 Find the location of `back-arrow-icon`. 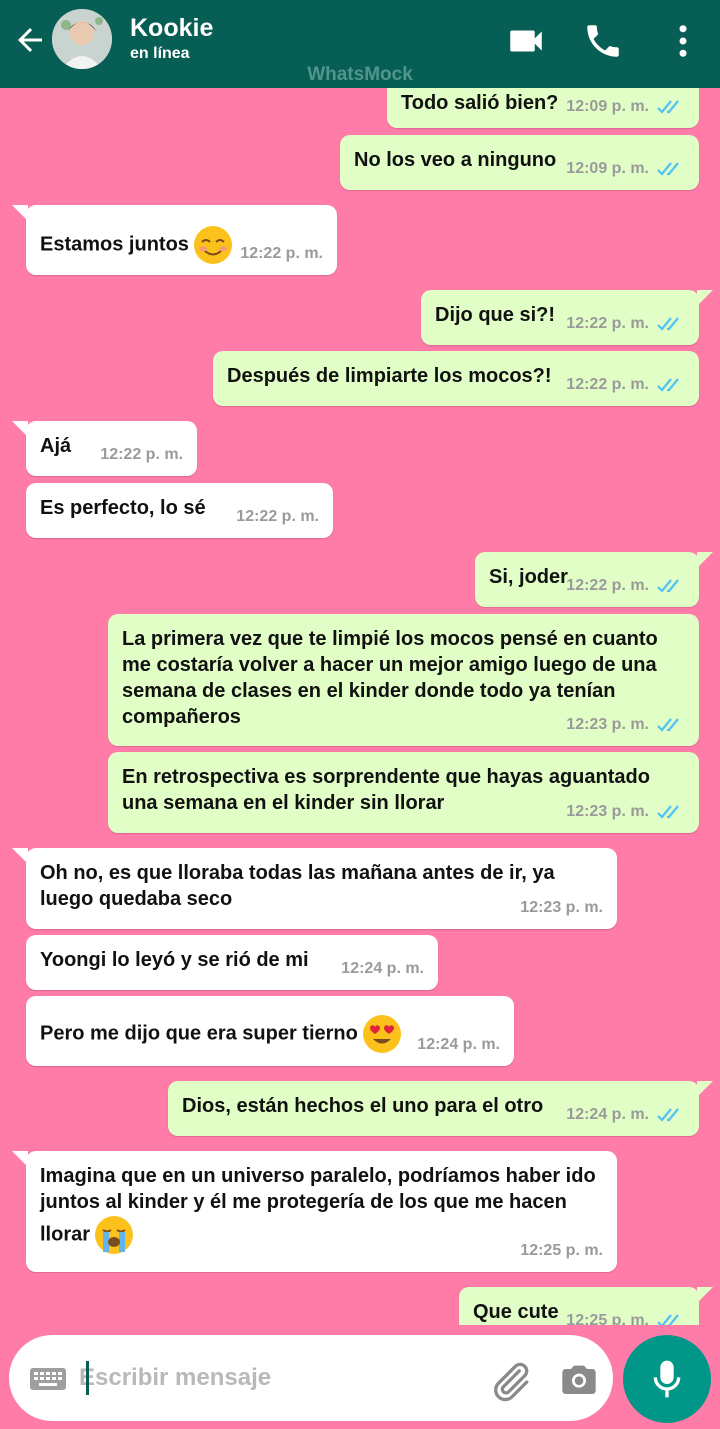

back-arrow-icon is located at coordinates (30, 40).